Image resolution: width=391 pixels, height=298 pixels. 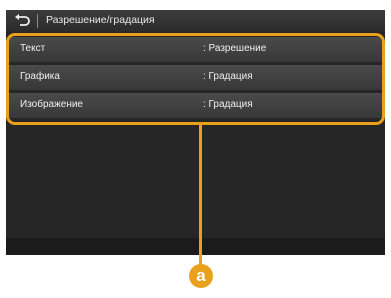 What do you see at coordinates (195, 21) in the screenshot?
I see `title-bar: Разрешение/градация` at bounding box center [195, 21].